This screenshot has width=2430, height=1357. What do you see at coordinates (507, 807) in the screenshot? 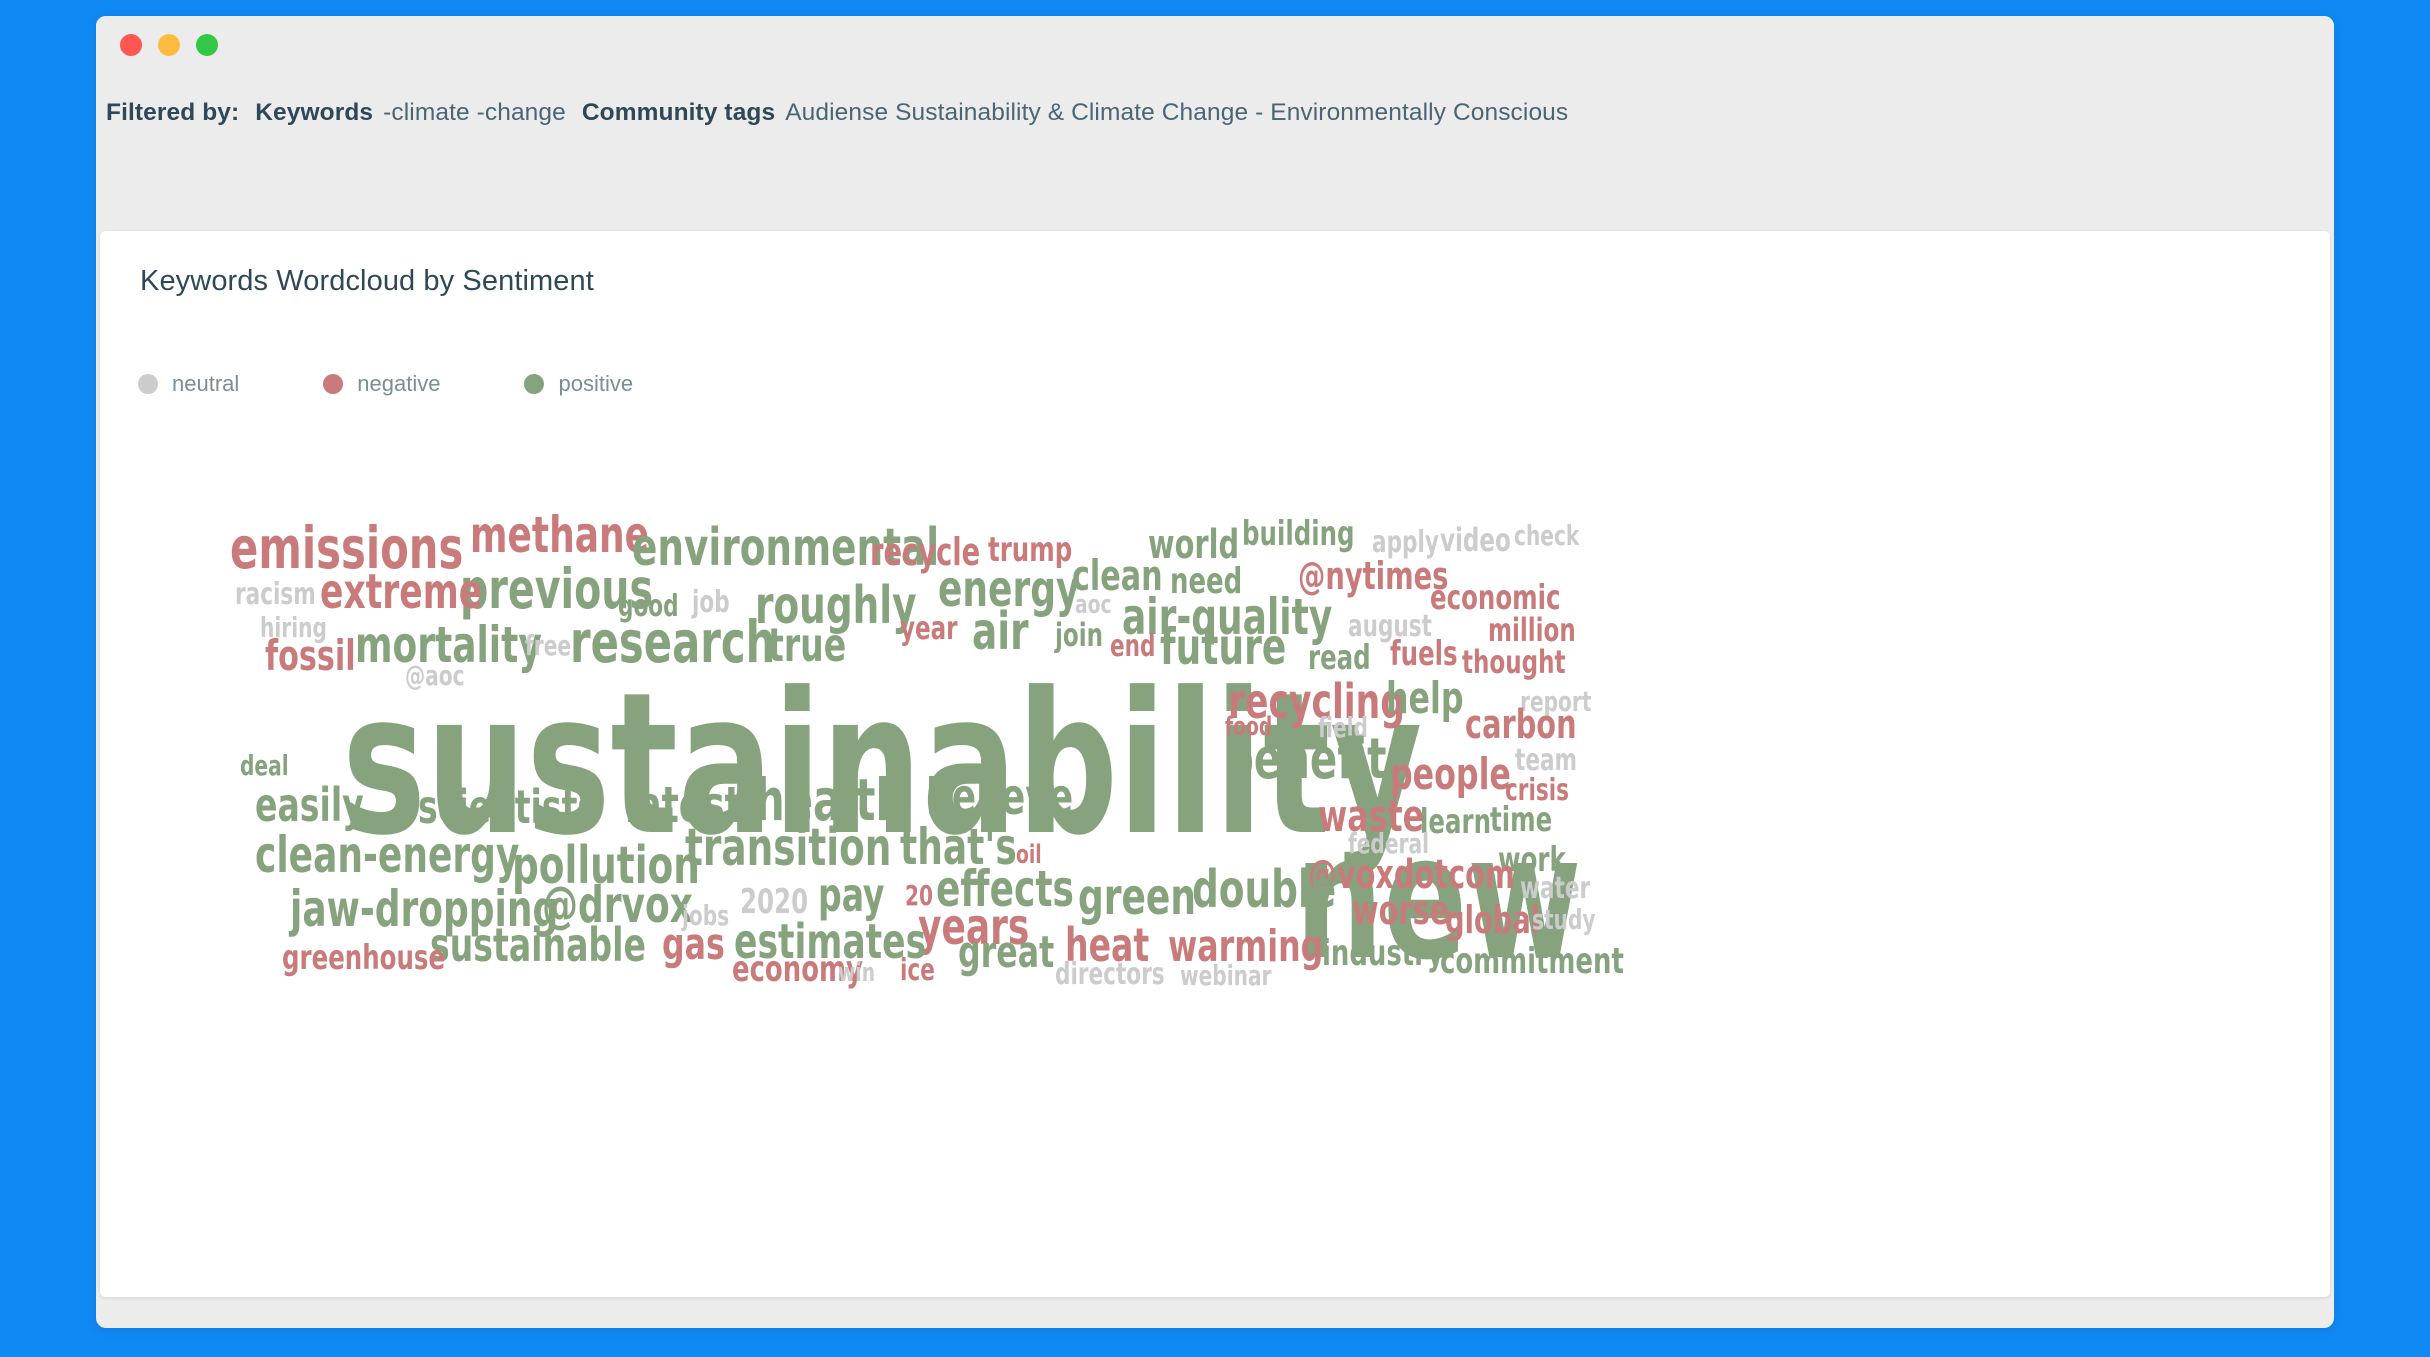
I see `wordcloud-word: scientists` at bounding box center [507, 807].